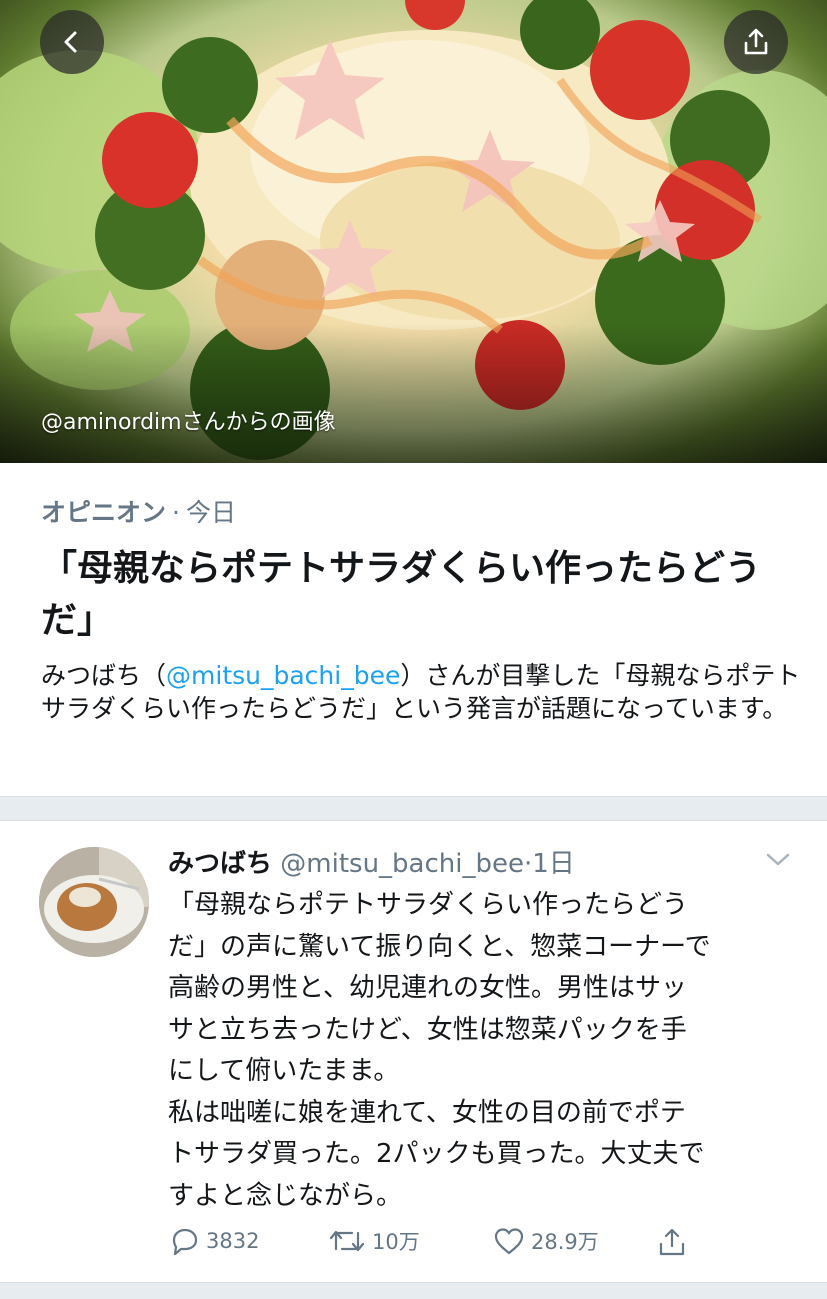 The height and width of the screenshot is (1299, 827). What do you see at coordinates (509, 1241) in the screenshot?
I see `heart-icon` at bounding box center [509, 1241].